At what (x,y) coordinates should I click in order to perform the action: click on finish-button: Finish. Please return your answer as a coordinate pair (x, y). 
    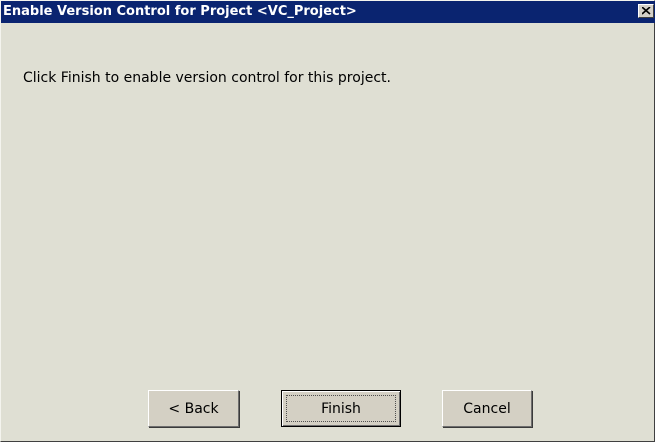
    Looking at the image, I should click on (341, 408).